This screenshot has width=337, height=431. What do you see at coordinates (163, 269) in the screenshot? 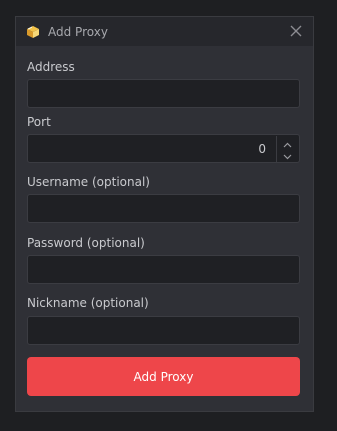
I see `password-field` at bounding box center [163, 269].